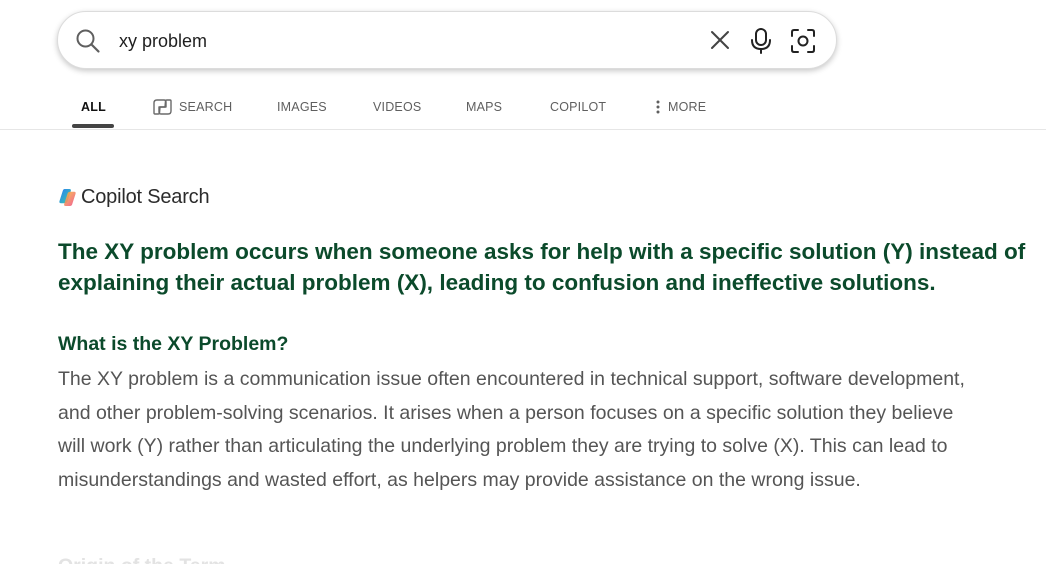 The image size is (1046, 564). I want to click on search-bar, so click(447, 40).